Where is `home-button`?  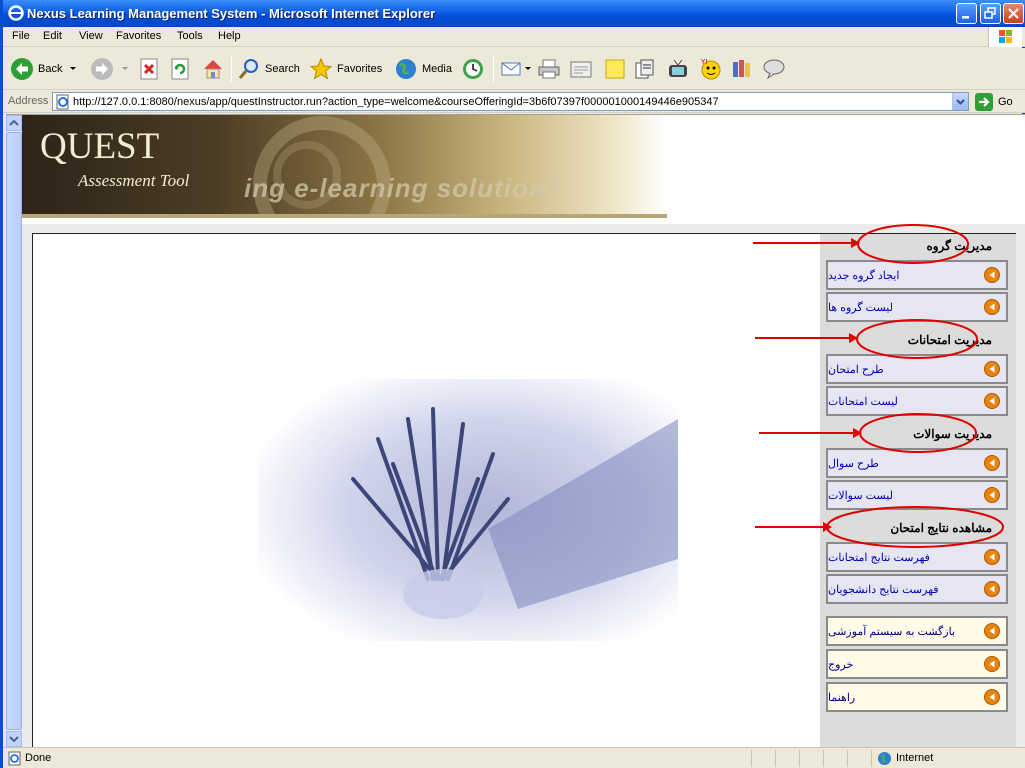
home-button is located at coordinates (213, 69).